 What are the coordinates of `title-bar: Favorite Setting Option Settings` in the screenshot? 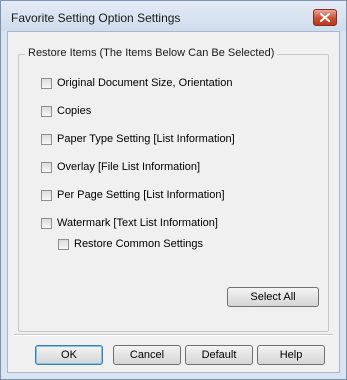 It's located at (173, 16).